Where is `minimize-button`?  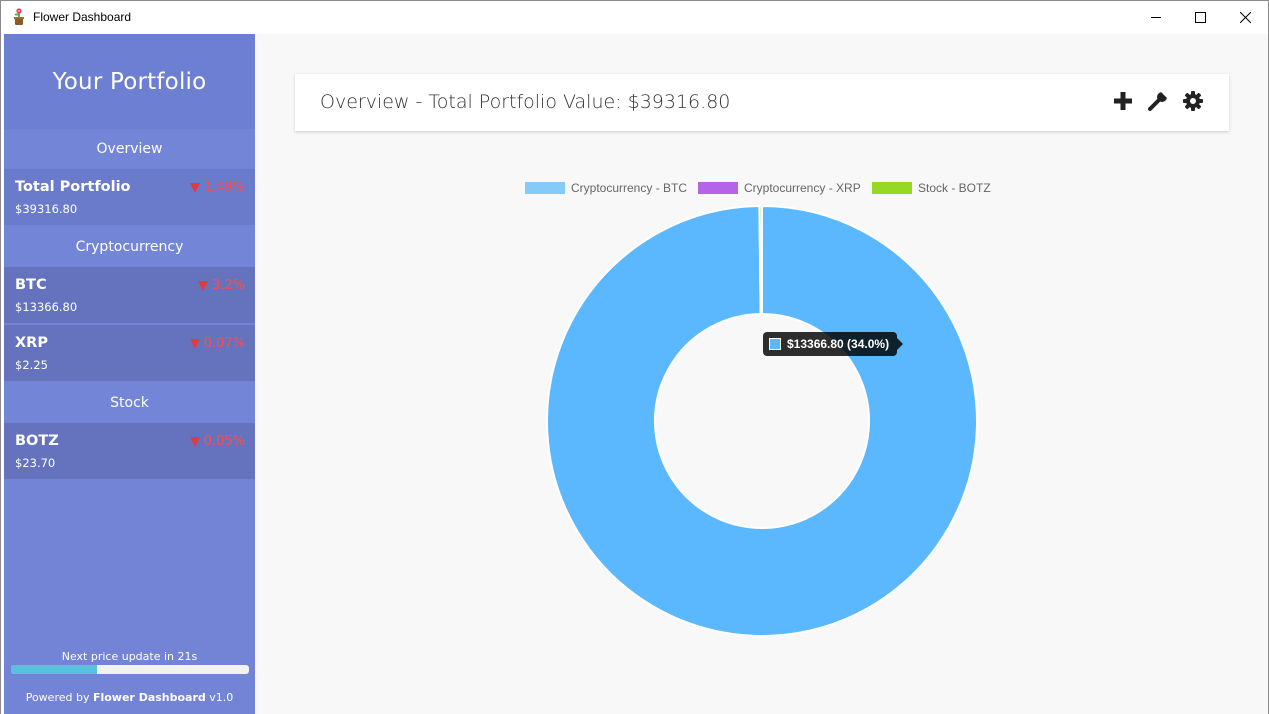
minimize-button is located at coordinates (1156, 17).